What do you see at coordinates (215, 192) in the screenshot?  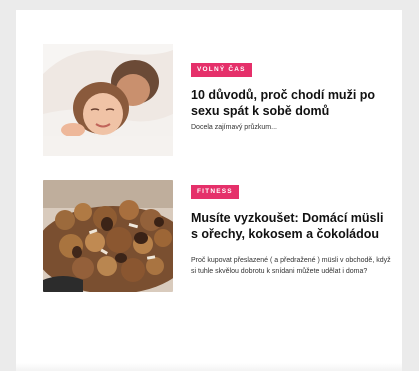 I see `category-badge: FITNESS` at bounding box center [215, 192].